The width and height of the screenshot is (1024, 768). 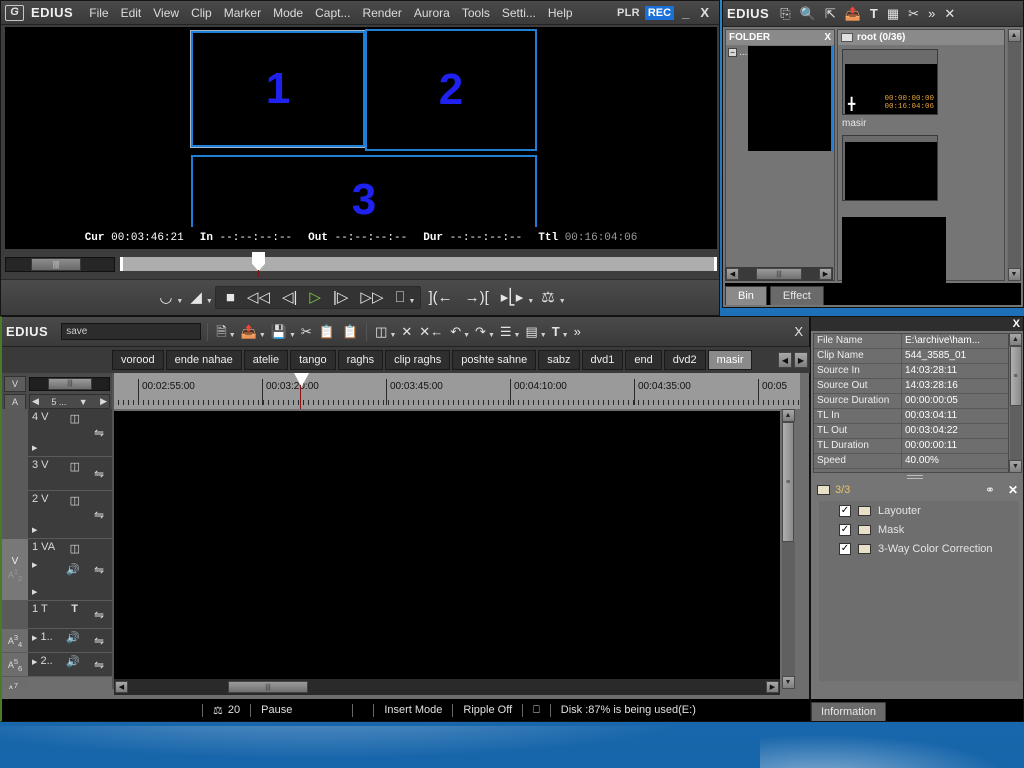 What do you see at coordinates (418, 264) in the screenshot?
I see `player-seek-bar` at bounding box center [418, 264].